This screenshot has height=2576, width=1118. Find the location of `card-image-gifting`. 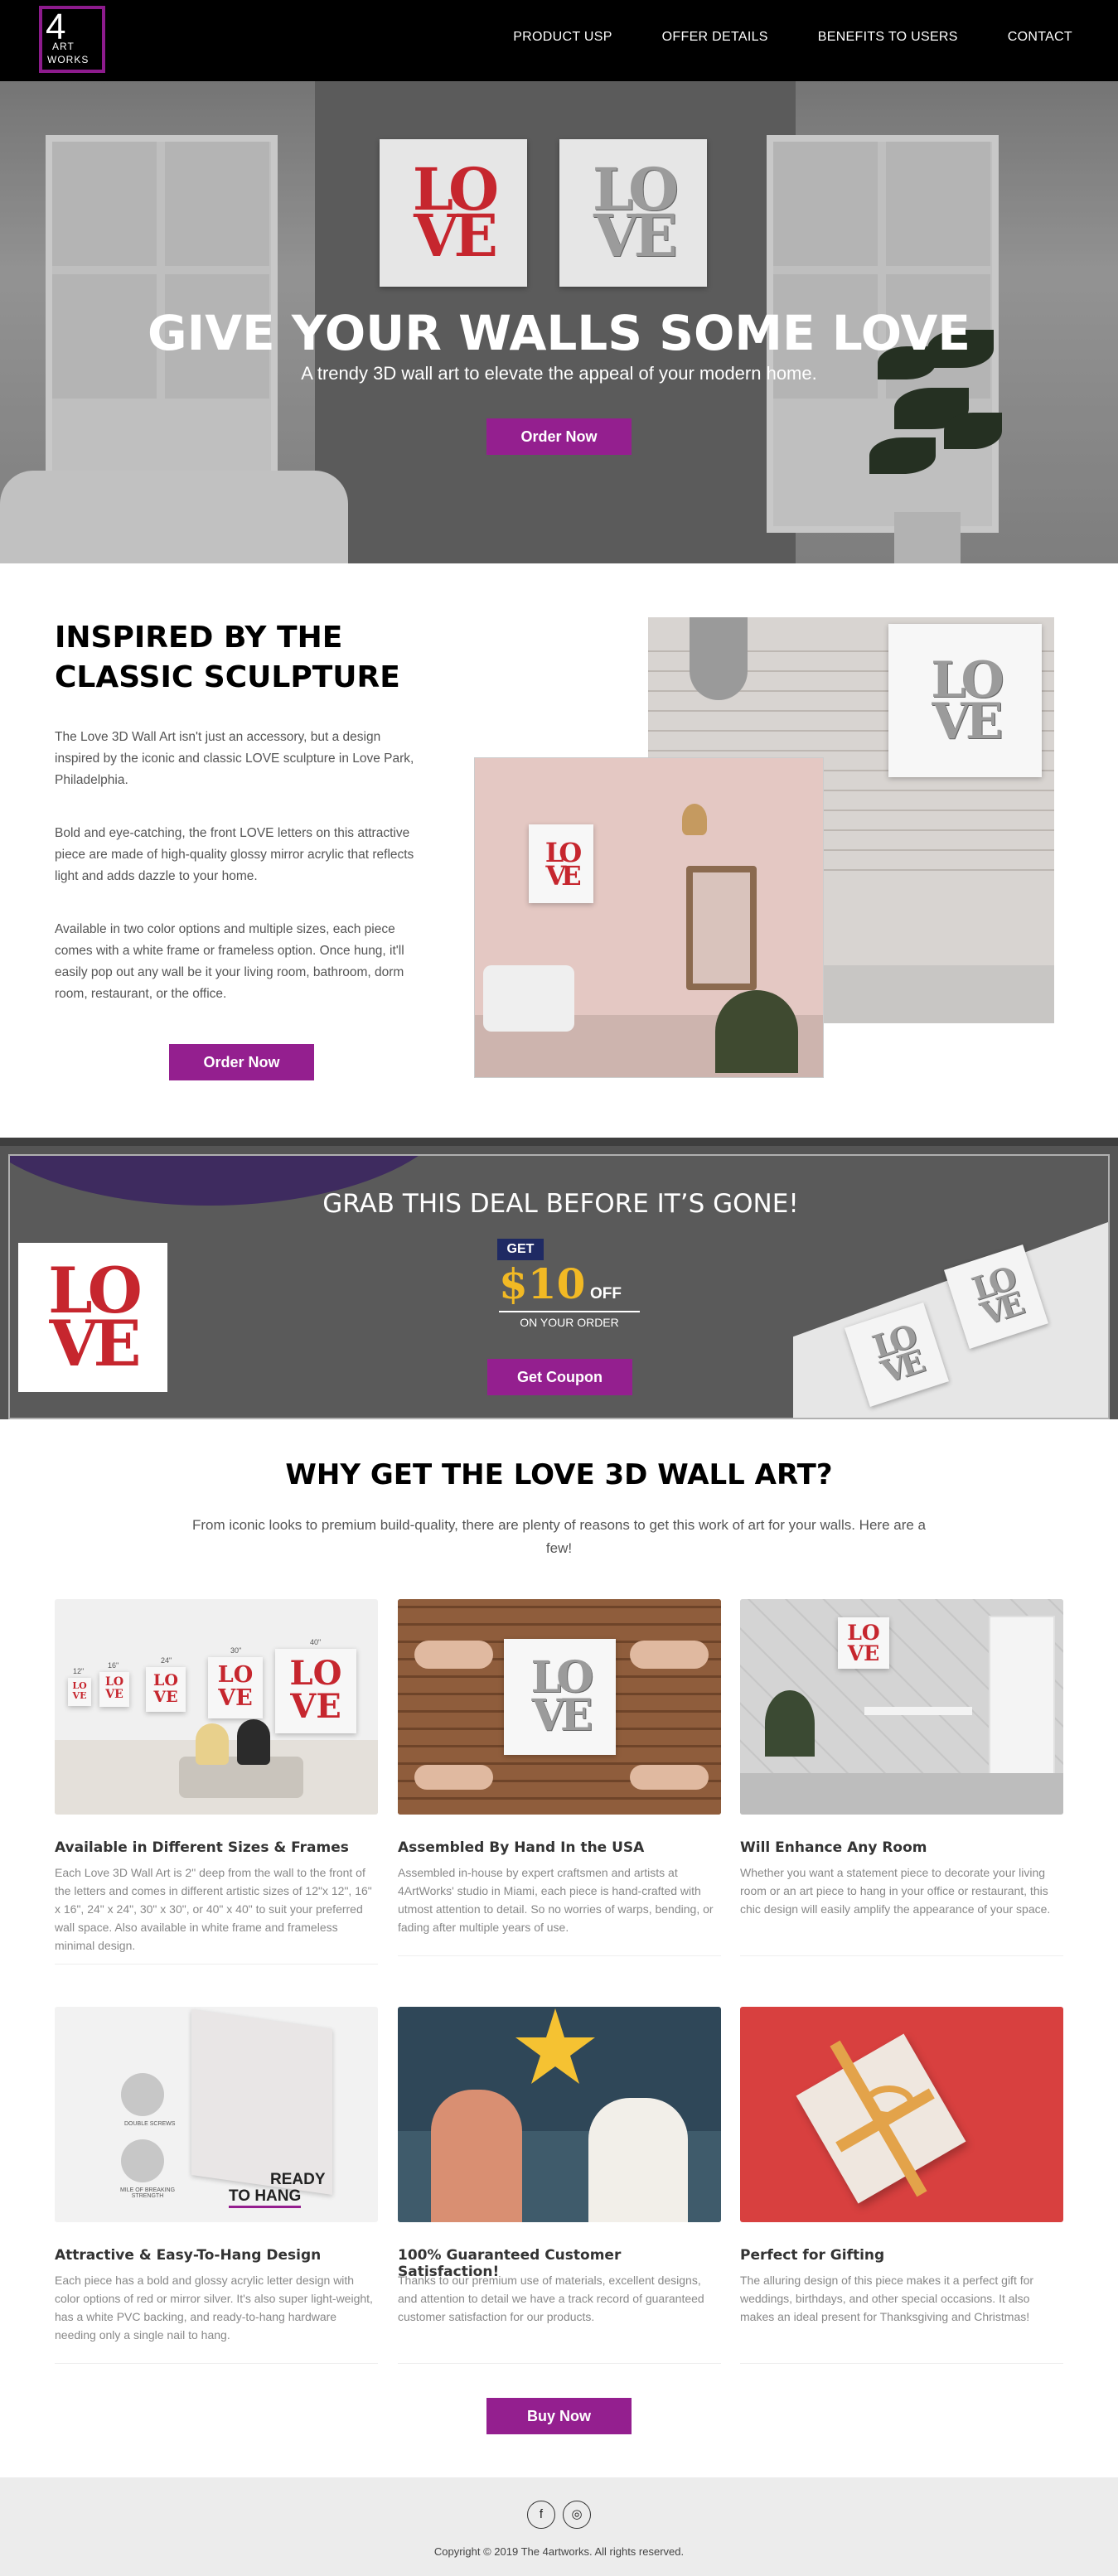

card-image-gifting is located at coordinates (902, 2114).